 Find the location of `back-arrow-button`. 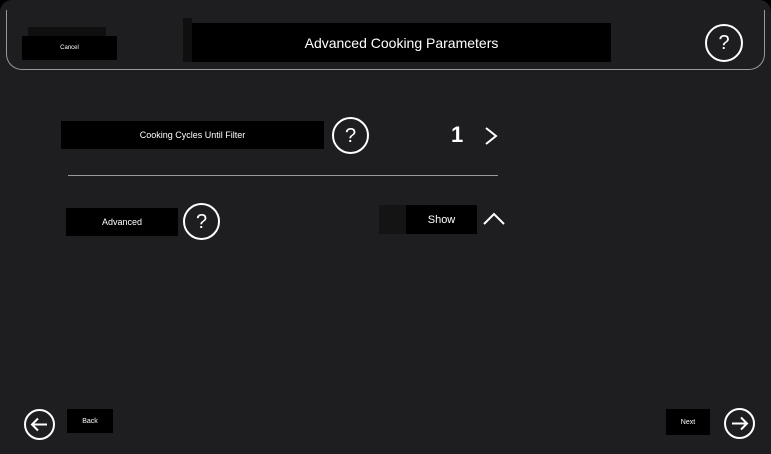

back-arrow-button is located at coordinates (39, 424).